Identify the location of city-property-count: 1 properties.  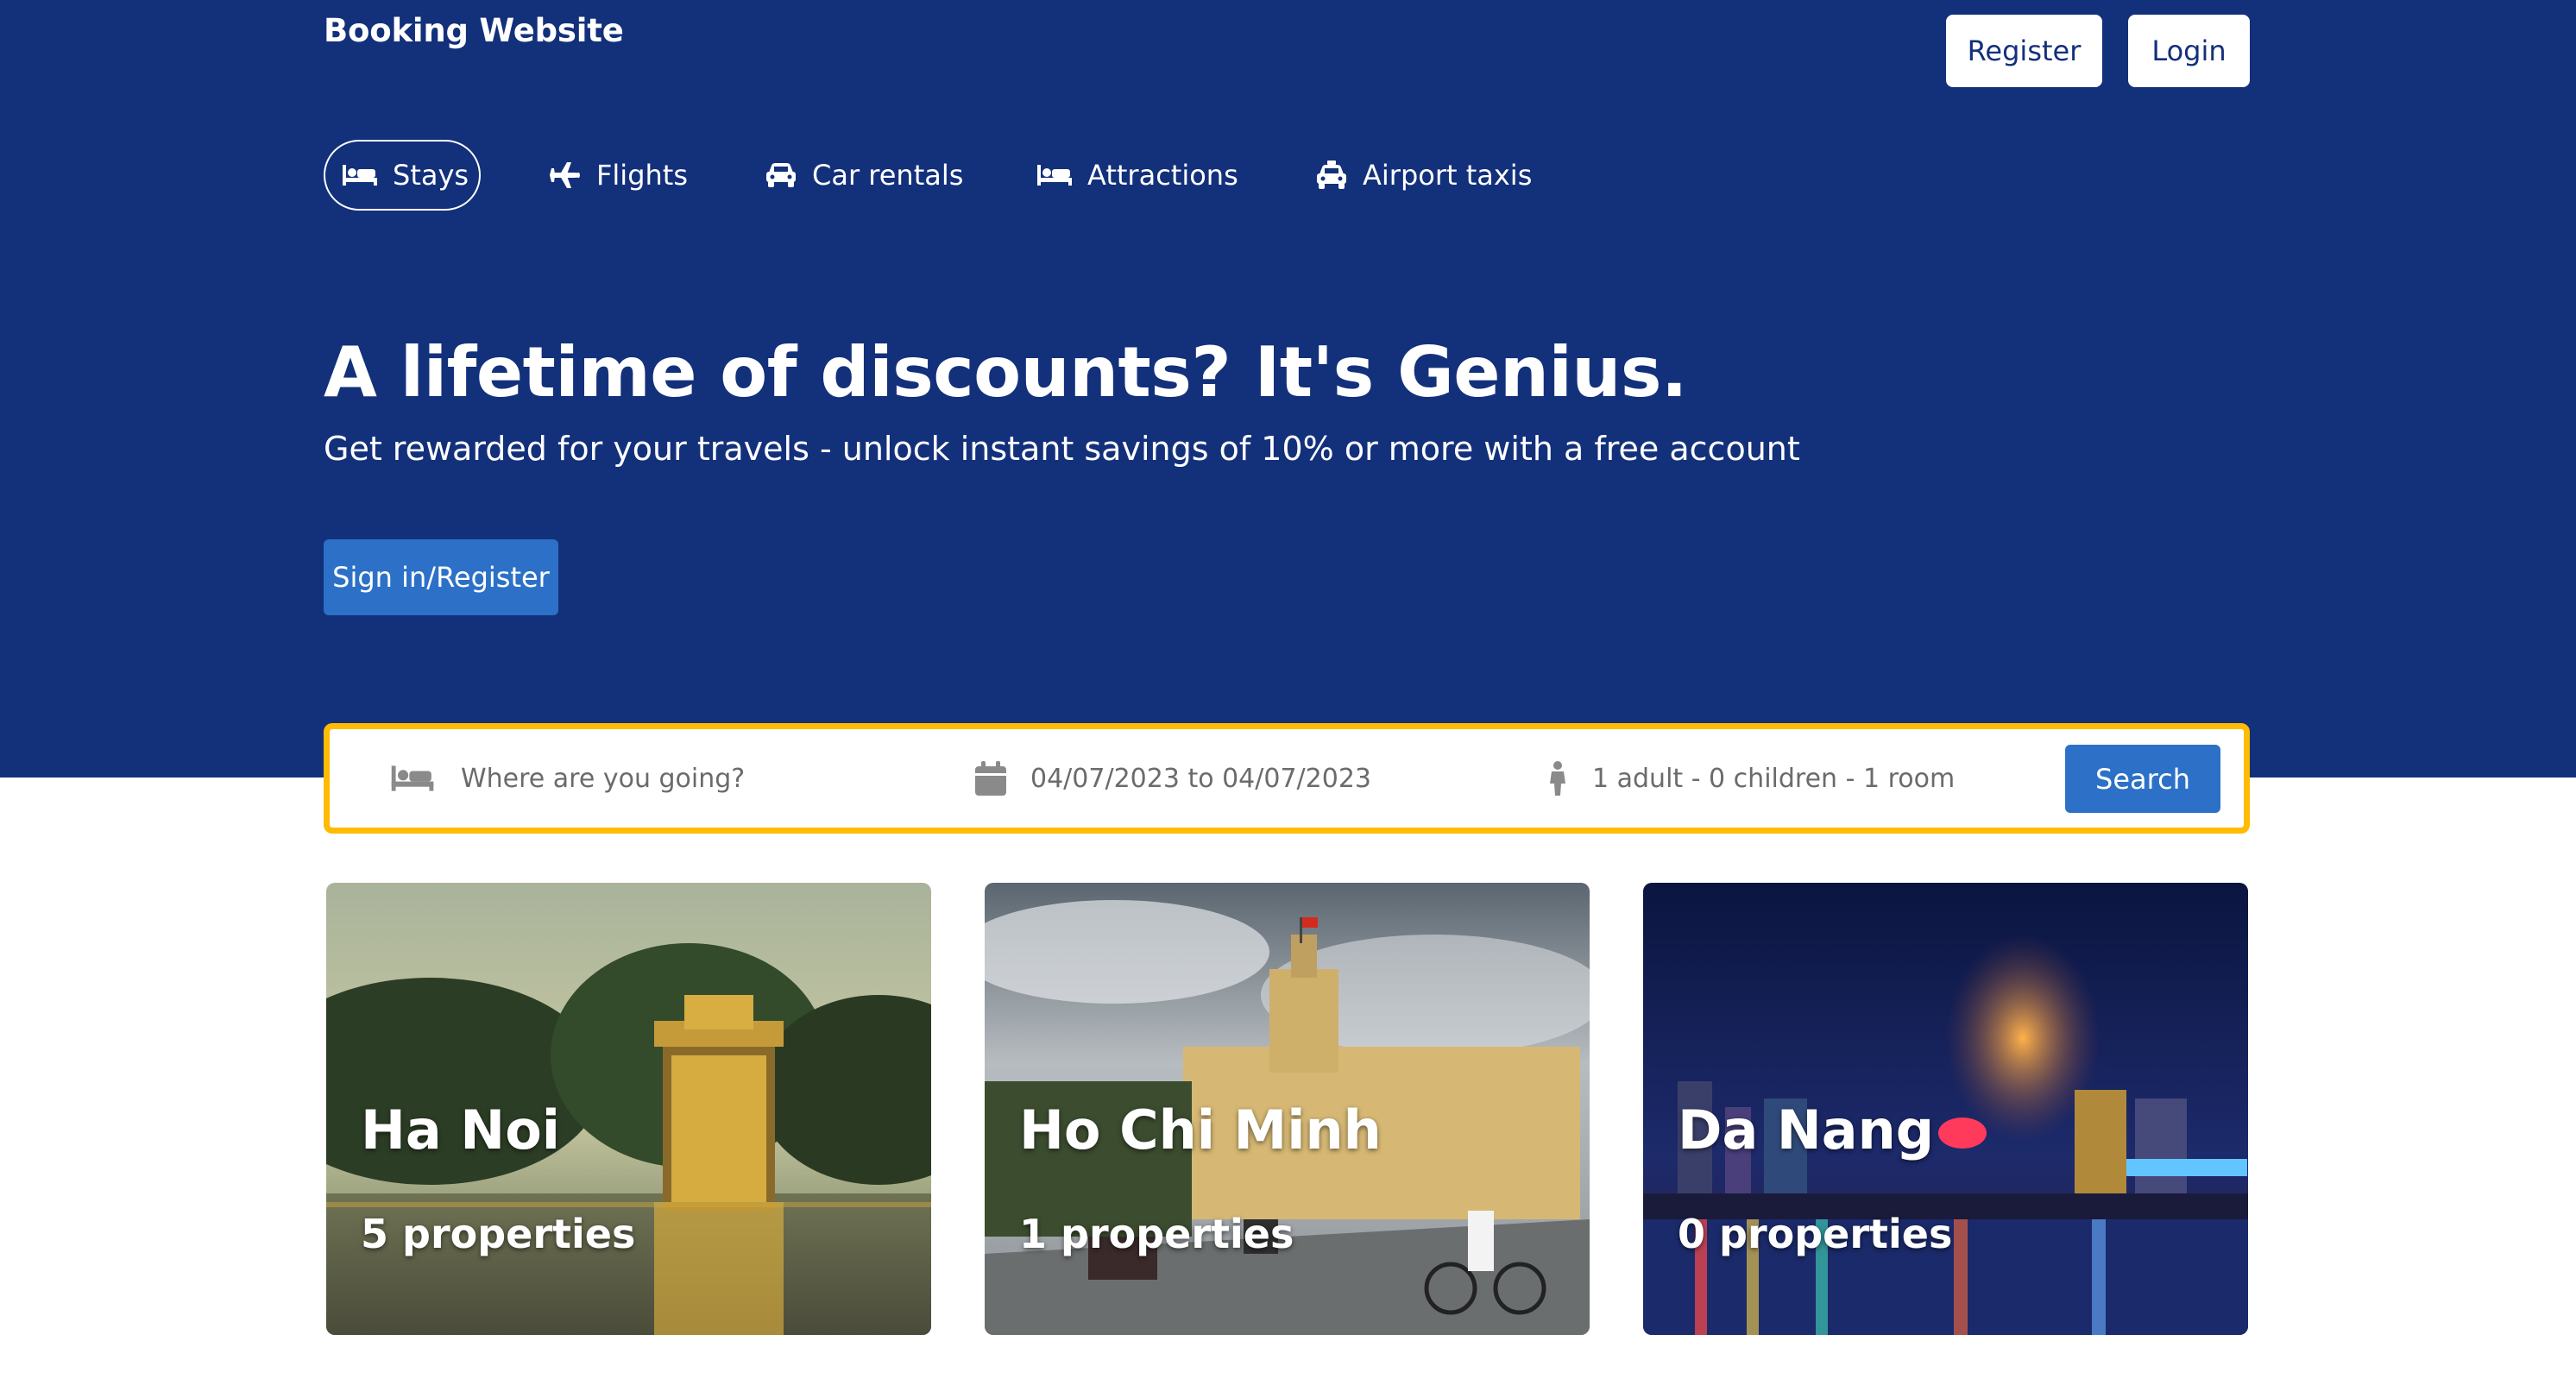
(1156, 1234).